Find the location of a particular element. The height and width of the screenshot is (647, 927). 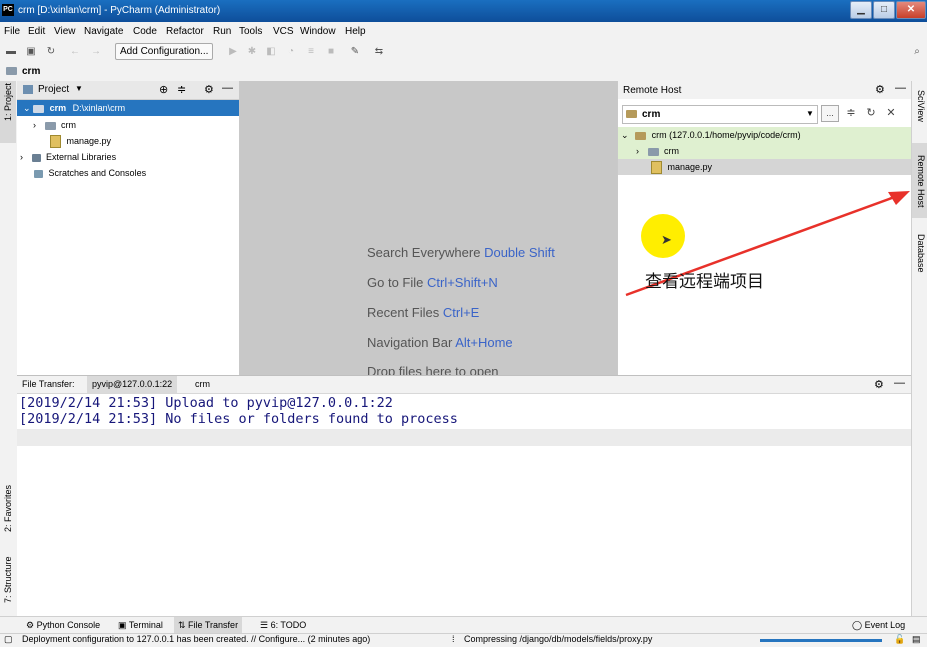

python-console-label: Python Console is located at coordinates (68, 625).